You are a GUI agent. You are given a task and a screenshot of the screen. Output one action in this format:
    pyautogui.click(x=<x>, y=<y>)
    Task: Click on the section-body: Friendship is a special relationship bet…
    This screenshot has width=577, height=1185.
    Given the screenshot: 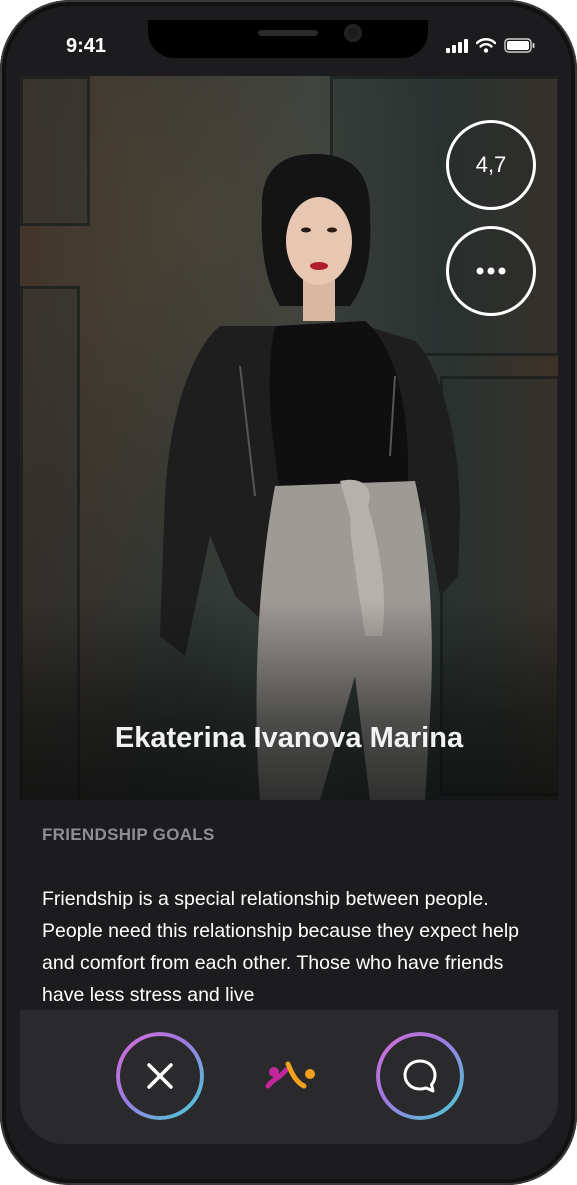 What is the action you would take?
    pyautogui.click(x=280, y=947)
    